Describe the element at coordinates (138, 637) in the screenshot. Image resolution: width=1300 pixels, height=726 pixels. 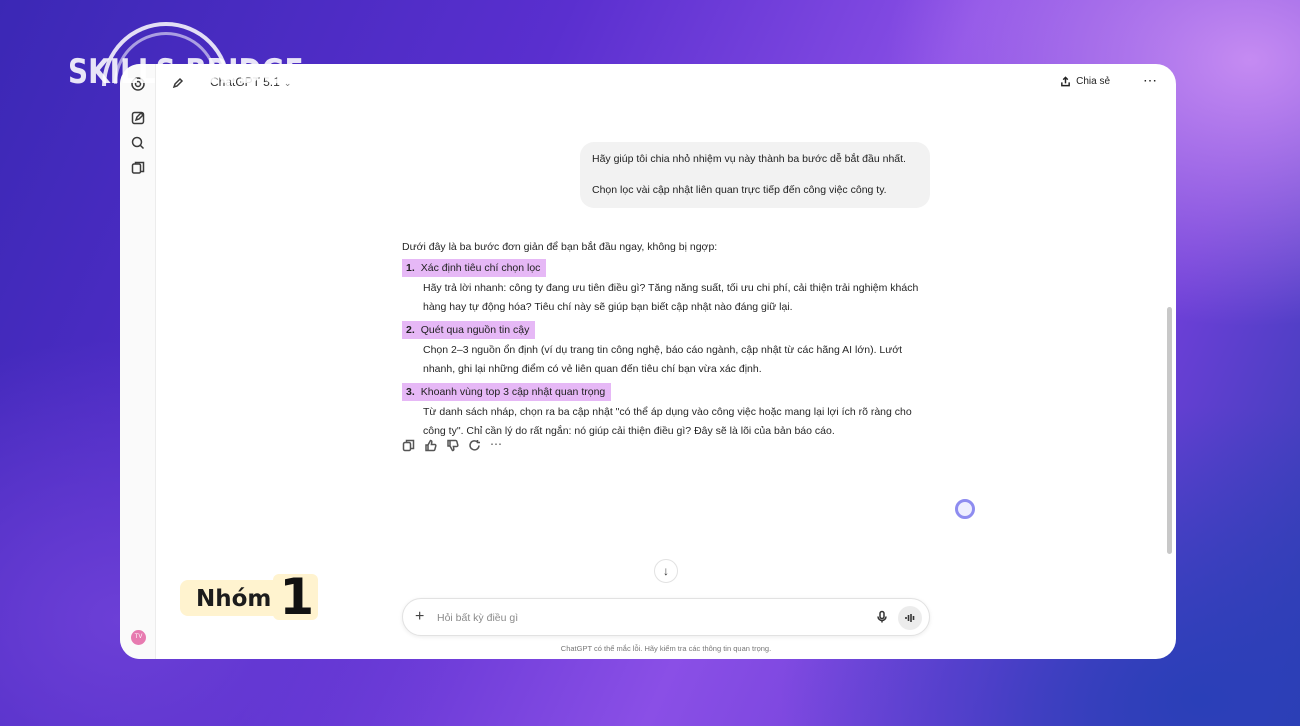
I see `avatar: TV` at that location.